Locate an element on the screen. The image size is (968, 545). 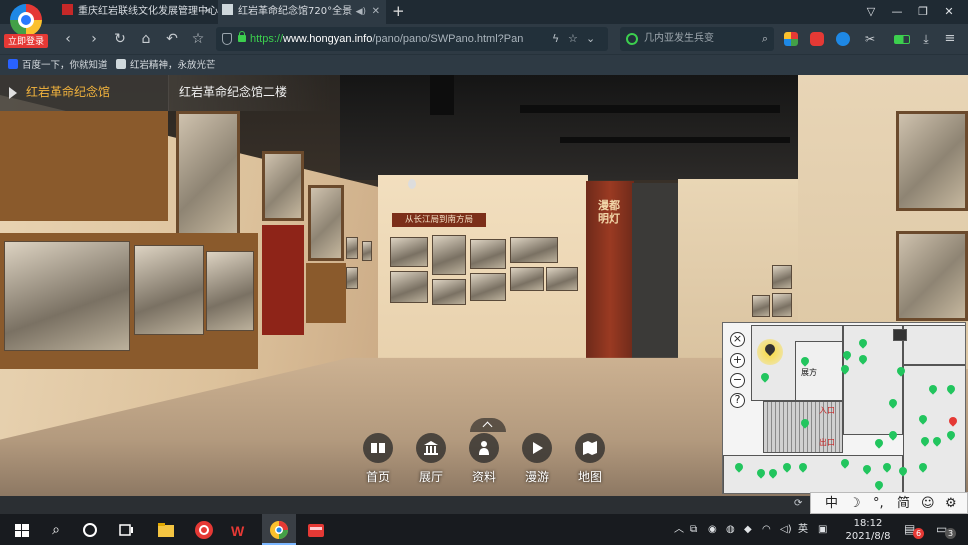
download-icon: ⤓ is located at coordinates (926, 39).